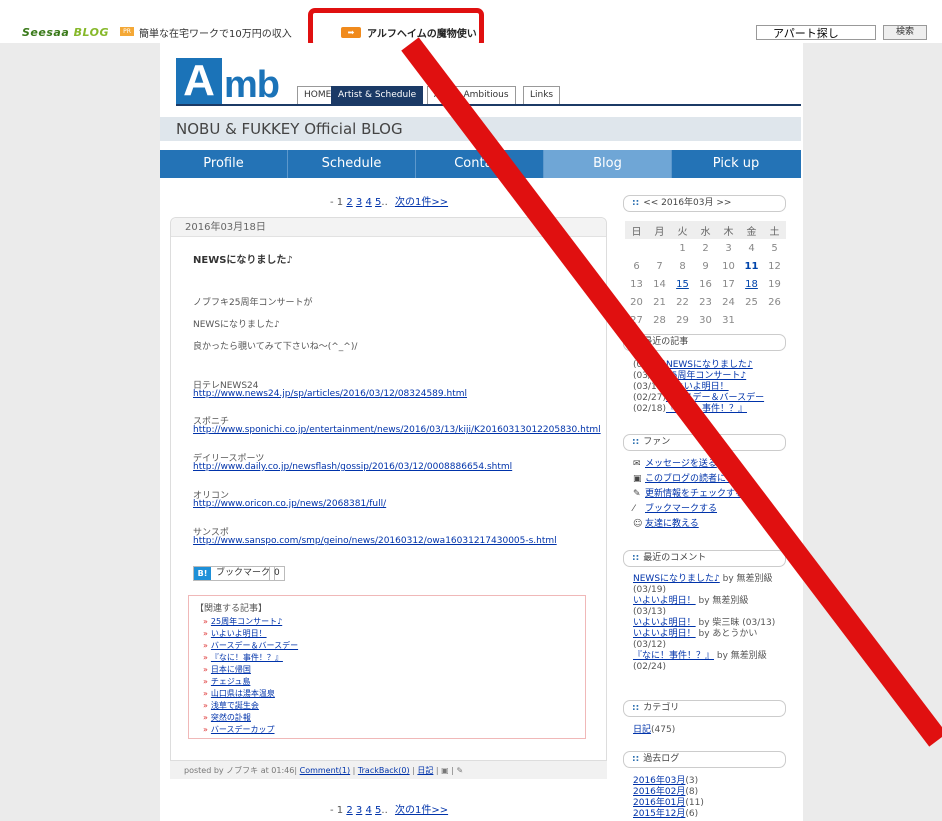  I want to click on calendar-day: 28, so click(659, 320).